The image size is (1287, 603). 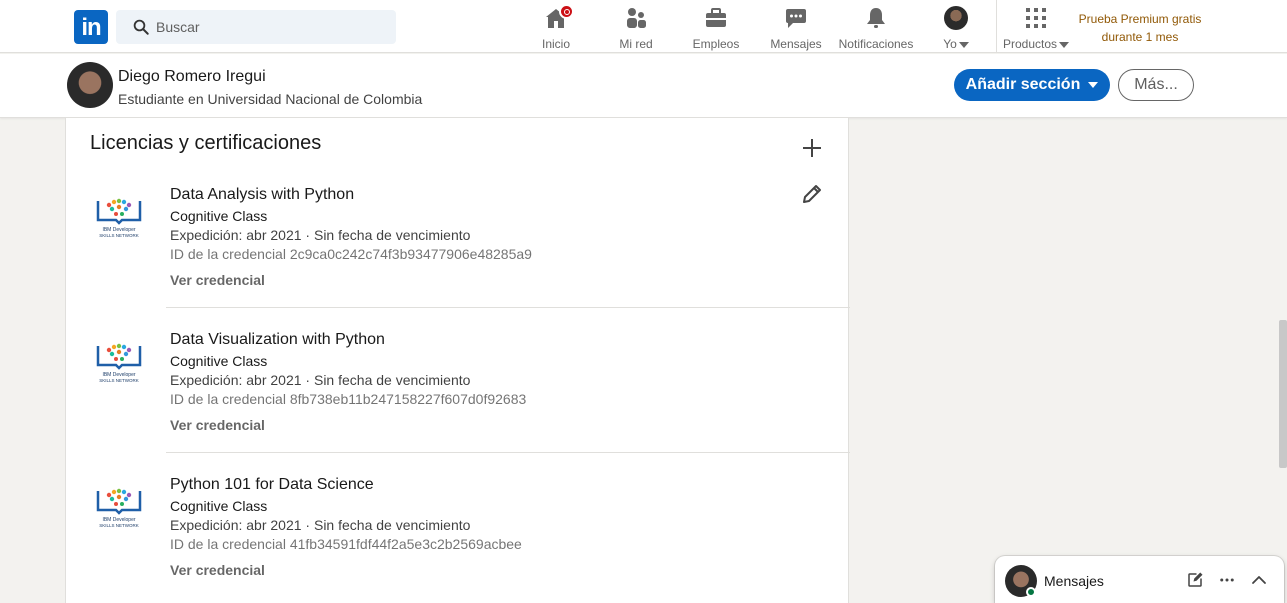 I want to click on nav-me-label-wrap: Yo, so click(x=956, y=44).